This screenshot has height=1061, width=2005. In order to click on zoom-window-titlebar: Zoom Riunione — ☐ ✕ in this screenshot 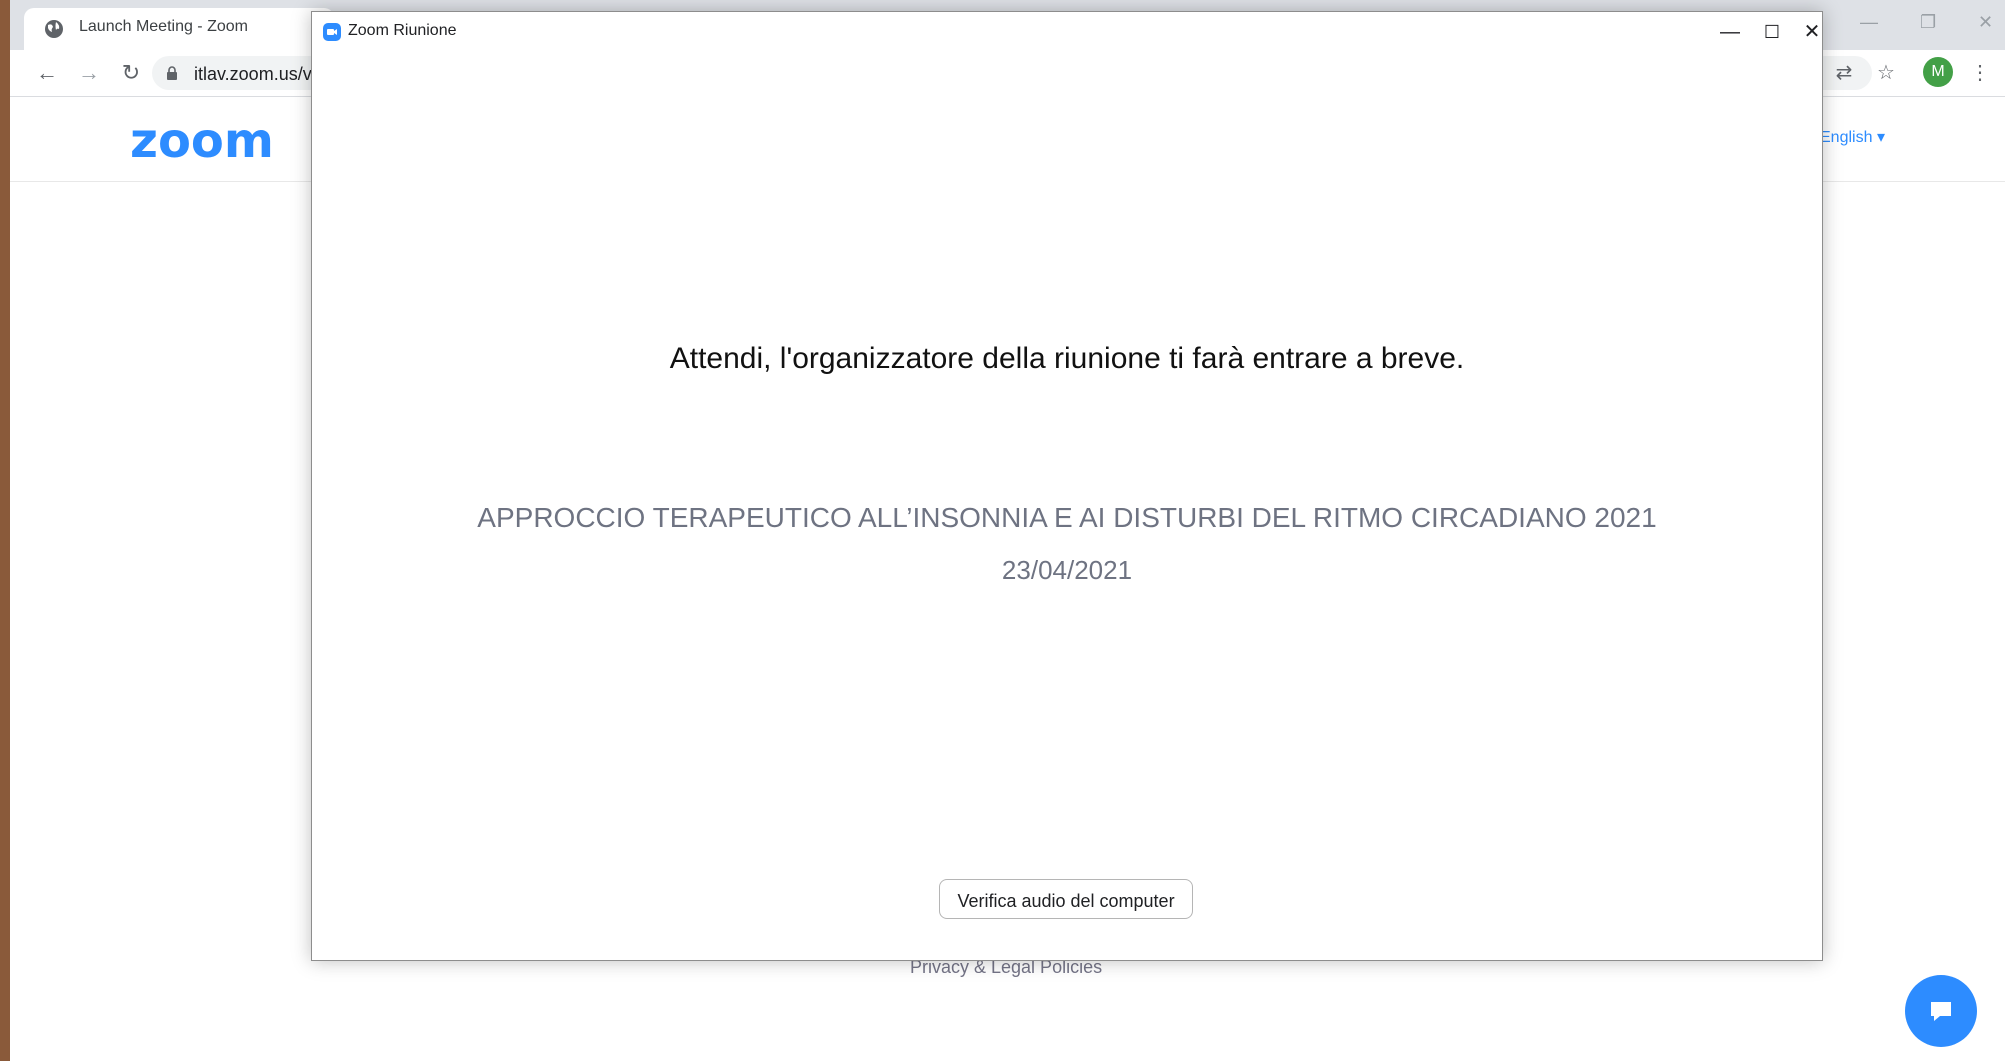, I will do `click(1067, 32)`.